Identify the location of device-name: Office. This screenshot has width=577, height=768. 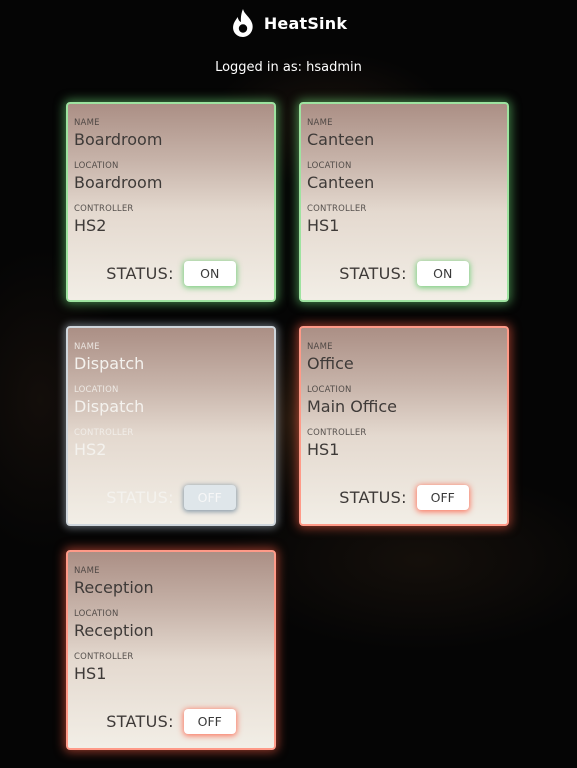
(330, 363).